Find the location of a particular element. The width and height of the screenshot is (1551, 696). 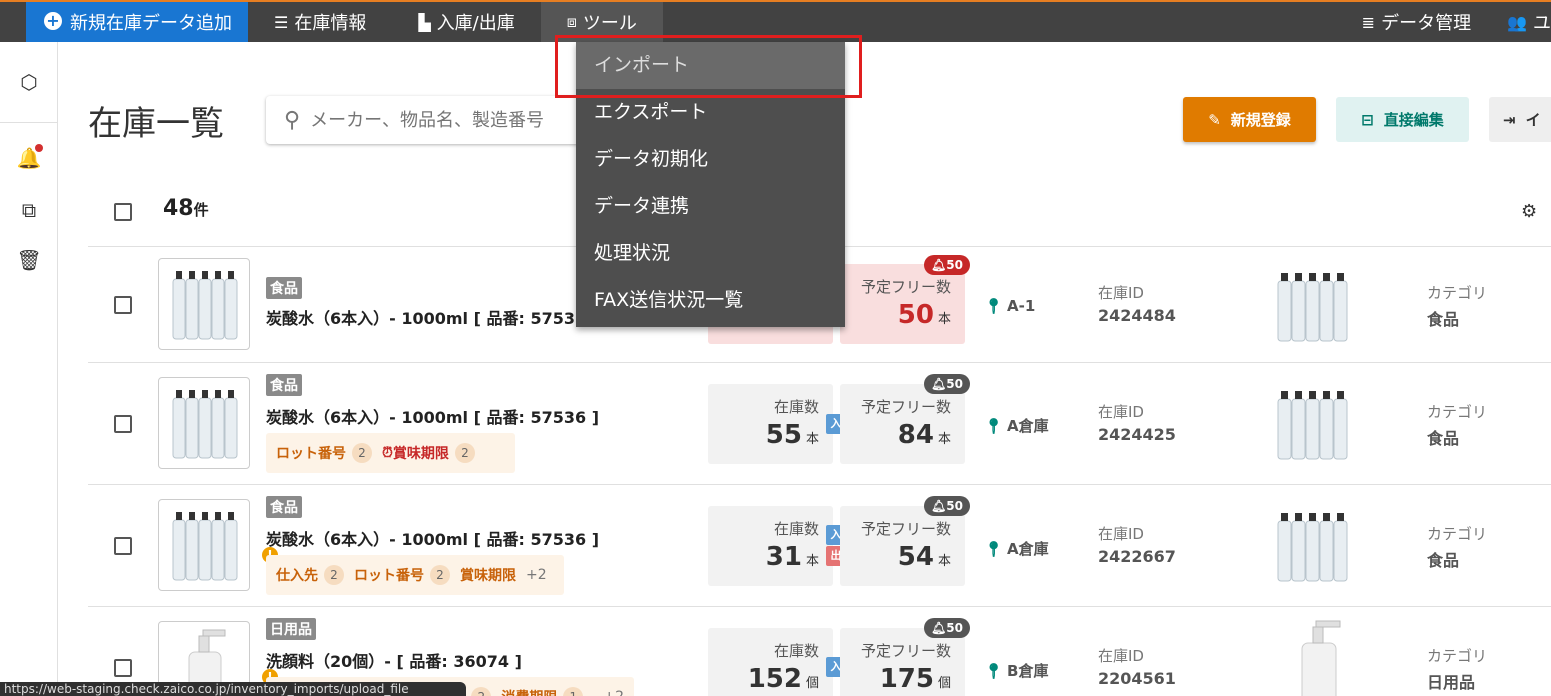

nav-tools: ⧈ ツール is located at coordinates (601, 22).